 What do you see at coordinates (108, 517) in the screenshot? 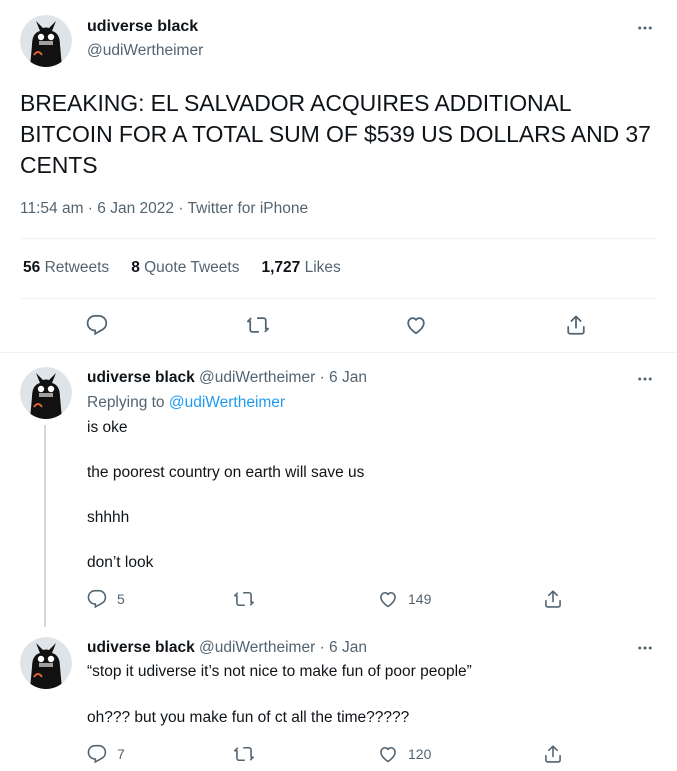
I see `reply-text-line: shhhh` at bounding box center [108, 517].